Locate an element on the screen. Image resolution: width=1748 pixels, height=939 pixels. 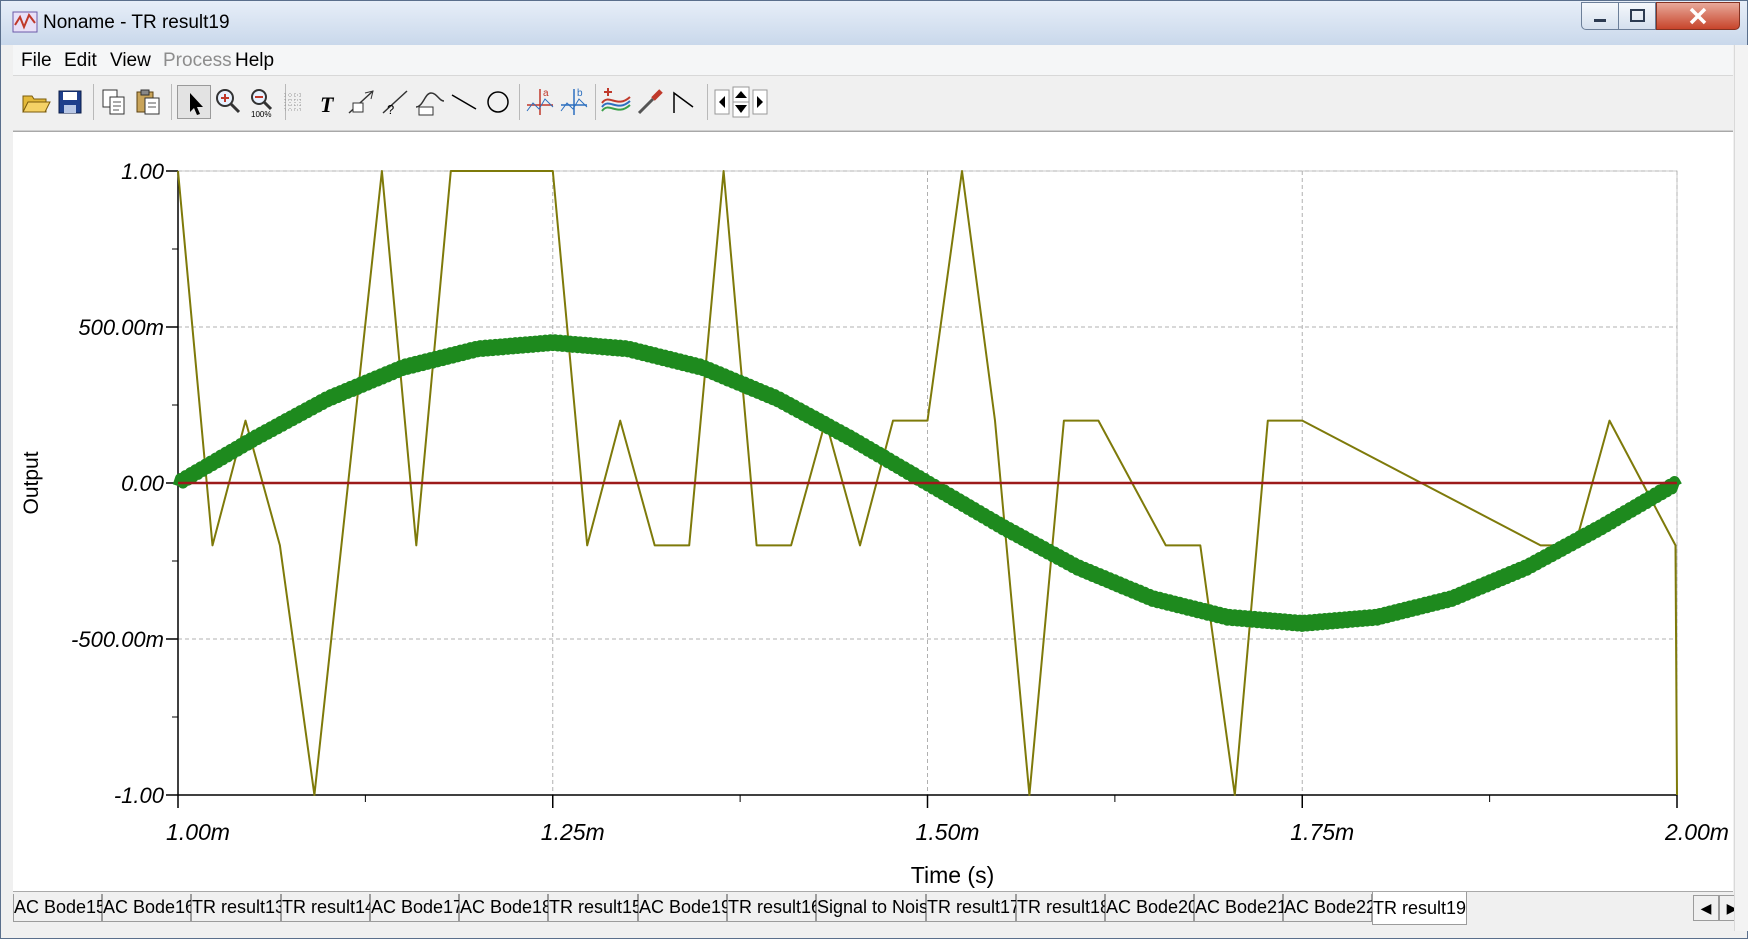
minimize-button is located at coordinates (1600, 16).